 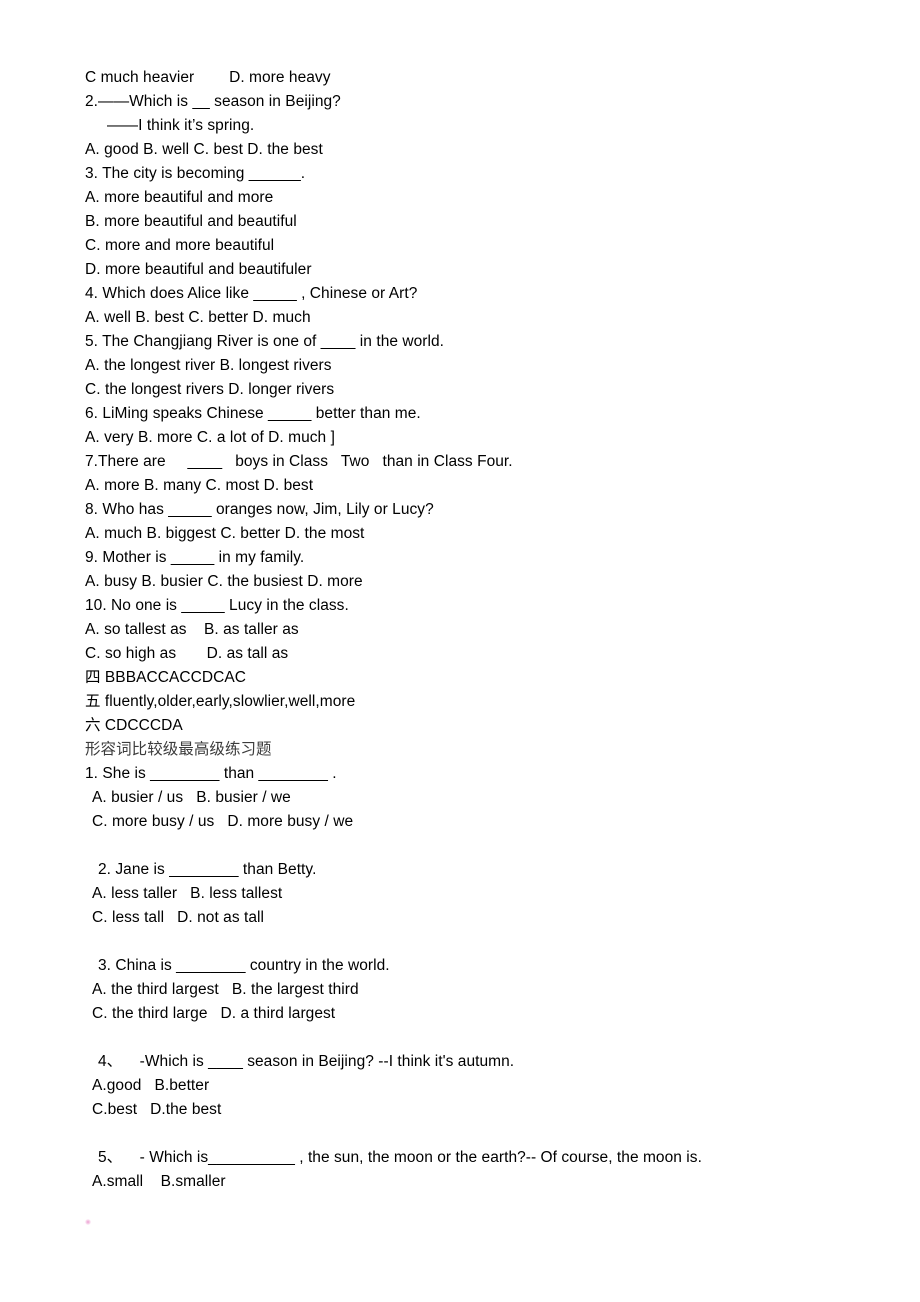 I want to click on text-line: A. much B. biggest C. better D. the most, so click(x=225, y=533).